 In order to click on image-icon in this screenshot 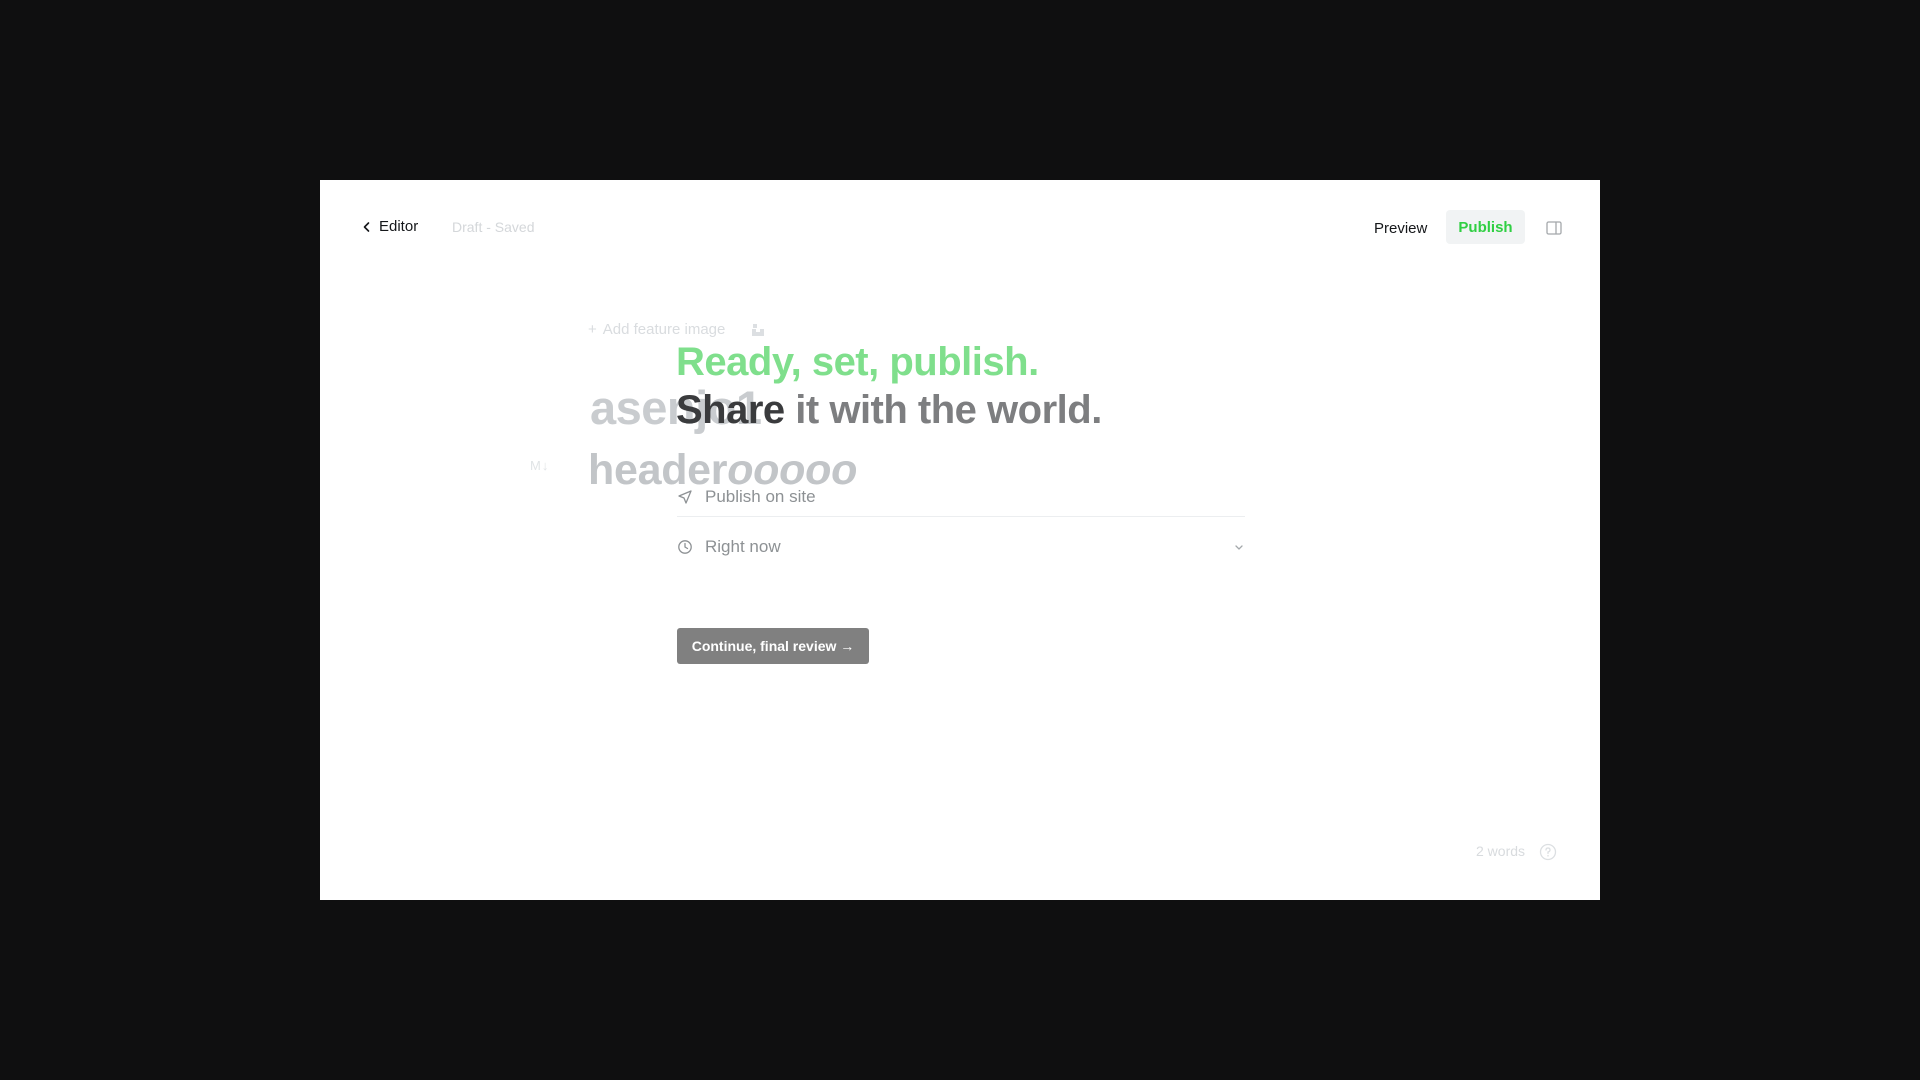, I will do `click(758, 330)`.